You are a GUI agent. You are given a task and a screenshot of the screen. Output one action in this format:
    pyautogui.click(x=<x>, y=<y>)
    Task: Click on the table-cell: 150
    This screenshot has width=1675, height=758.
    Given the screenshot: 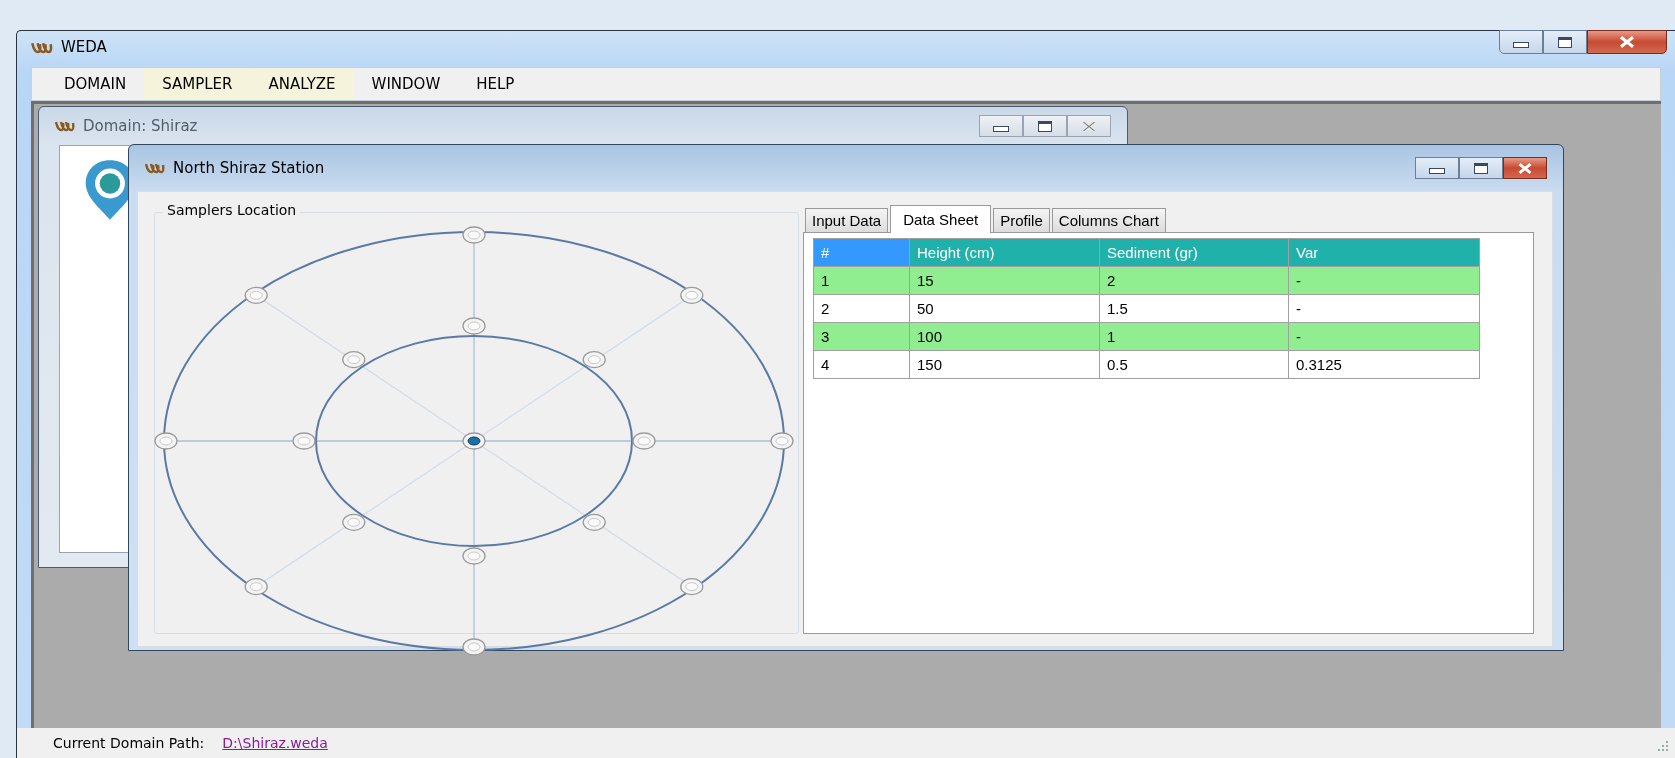 What is the action you would take?
    pyautogui.click(x=1004, y=364)
    